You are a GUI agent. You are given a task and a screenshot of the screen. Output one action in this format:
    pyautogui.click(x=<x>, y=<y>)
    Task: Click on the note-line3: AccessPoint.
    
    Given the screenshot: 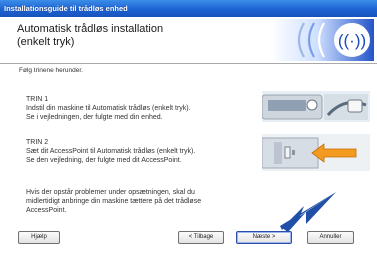 What is the action you would take?
    pyautogui.click(x=46, y=210)
    